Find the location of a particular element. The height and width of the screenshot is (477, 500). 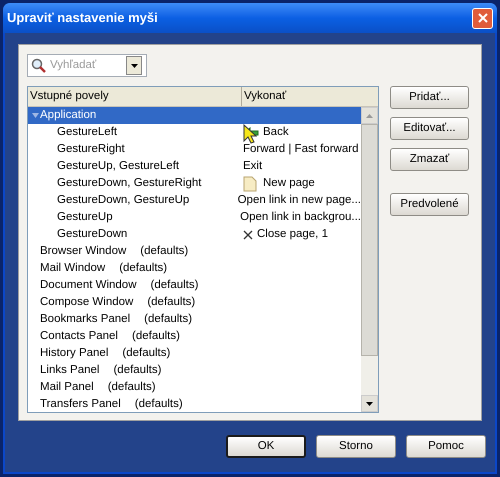

action-cell-text: Exit is located at coordinates (252, 166).